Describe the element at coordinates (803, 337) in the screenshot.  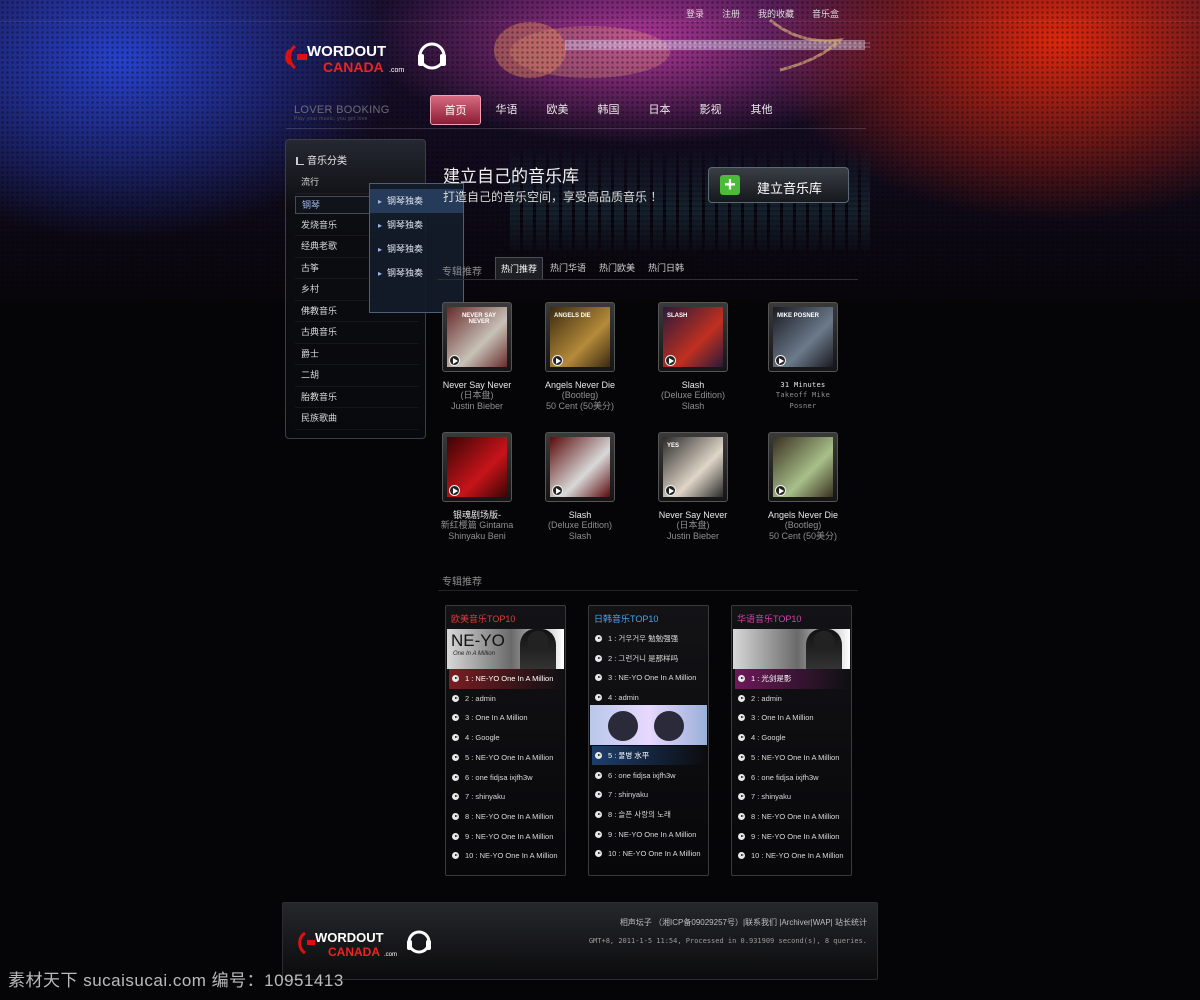
I see `album-cover: MIKE POSNER` at that location.